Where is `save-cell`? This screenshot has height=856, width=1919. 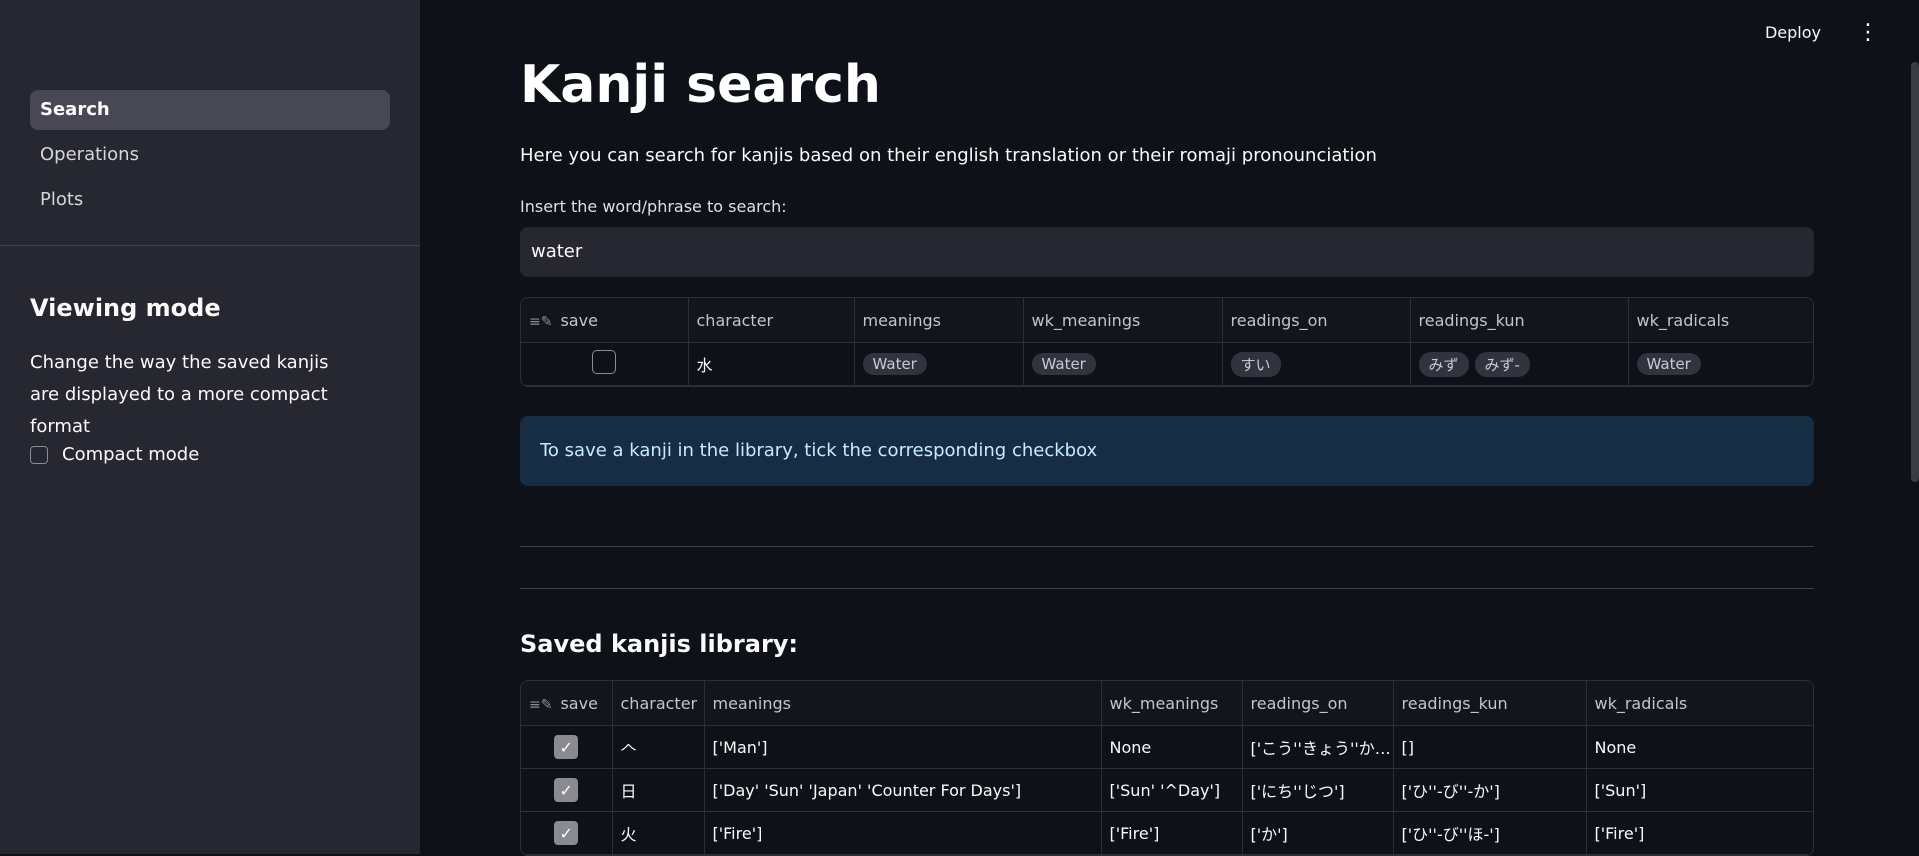
save-cell is located at coordinates (605, 364).